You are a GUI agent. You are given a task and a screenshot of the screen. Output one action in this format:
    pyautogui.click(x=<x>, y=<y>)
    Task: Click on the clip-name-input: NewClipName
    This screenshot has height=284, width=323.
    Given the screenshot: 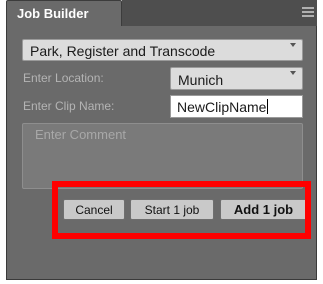 What is the action you would take?
    pyautogui.click(x=236, y=106)
    